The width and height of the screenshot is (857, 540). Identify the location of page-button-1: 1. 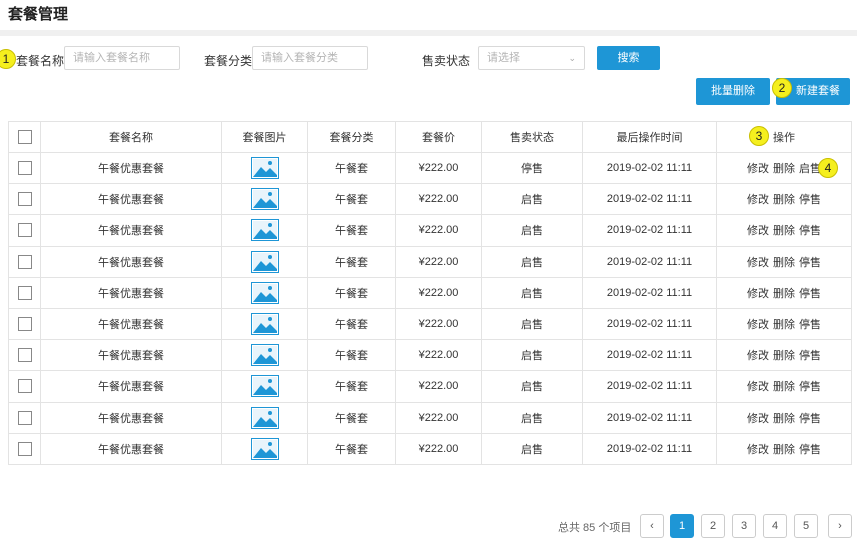
(682, 526).